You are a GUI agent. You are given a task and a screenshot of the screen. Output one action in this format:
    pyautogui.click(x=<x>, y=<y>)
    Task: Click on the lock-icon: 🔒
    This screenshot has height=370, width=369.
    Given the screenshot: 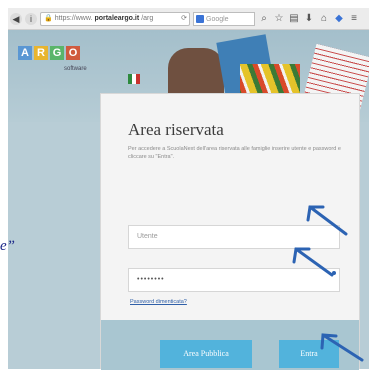 What is the action you would take?
    pyautogui.click(x=48, y=18)
    